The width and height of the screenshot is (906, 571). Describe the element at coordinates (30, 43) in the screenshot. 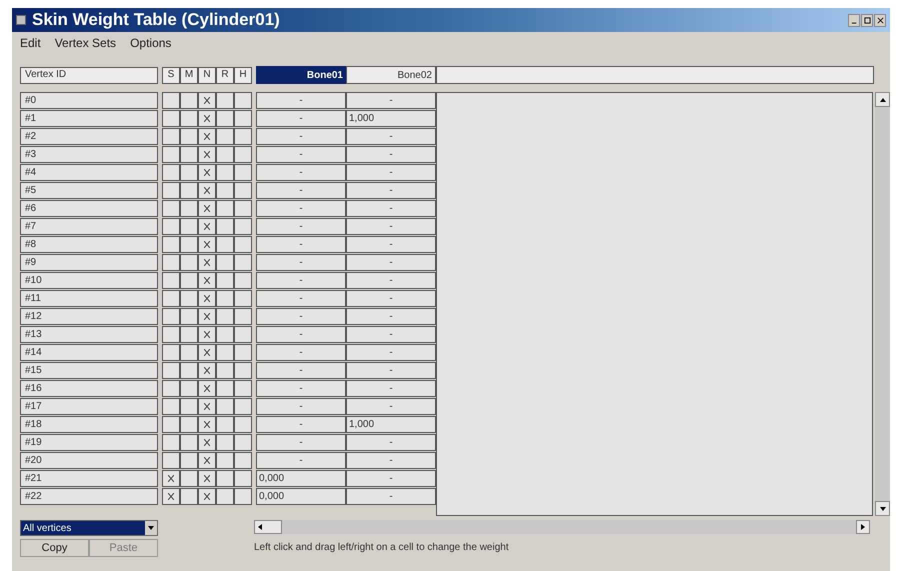

I see `menu-item: Edit` at that location.